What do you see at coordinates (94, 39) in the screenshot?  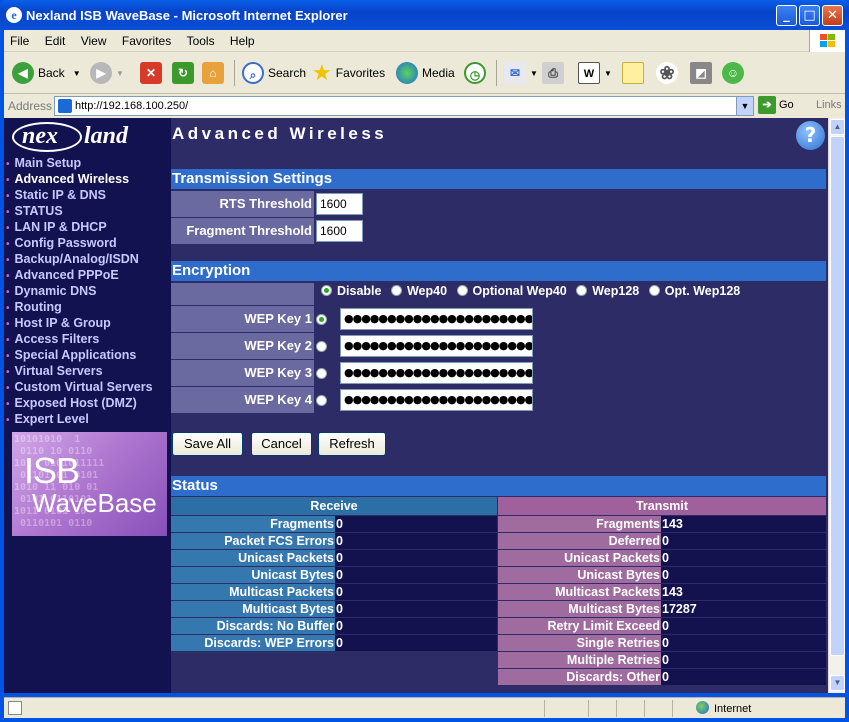 I see `menu-view: View` at bounding box center [94, 39].